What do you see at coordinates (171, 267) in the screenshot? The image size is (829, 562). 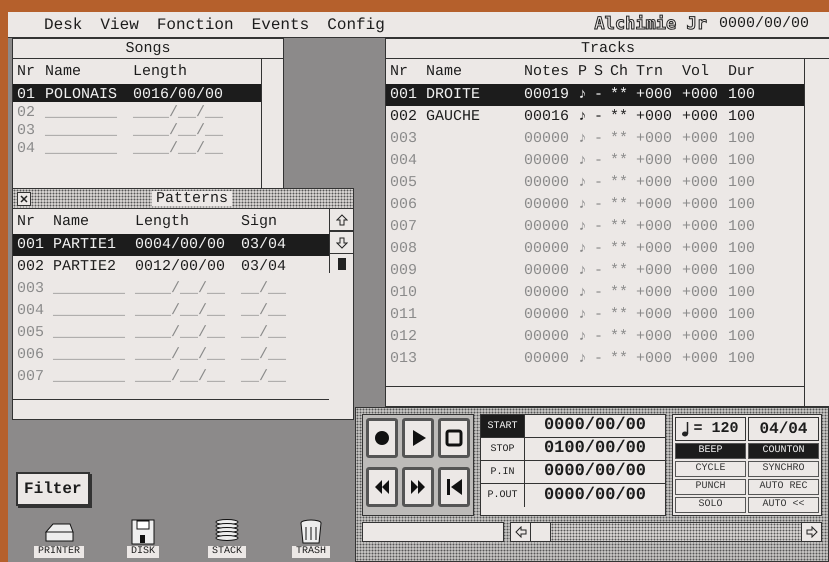 I see `table-row: 002 PARTIE2 0012/00/00 03/04` at bounding box center [171, 267].